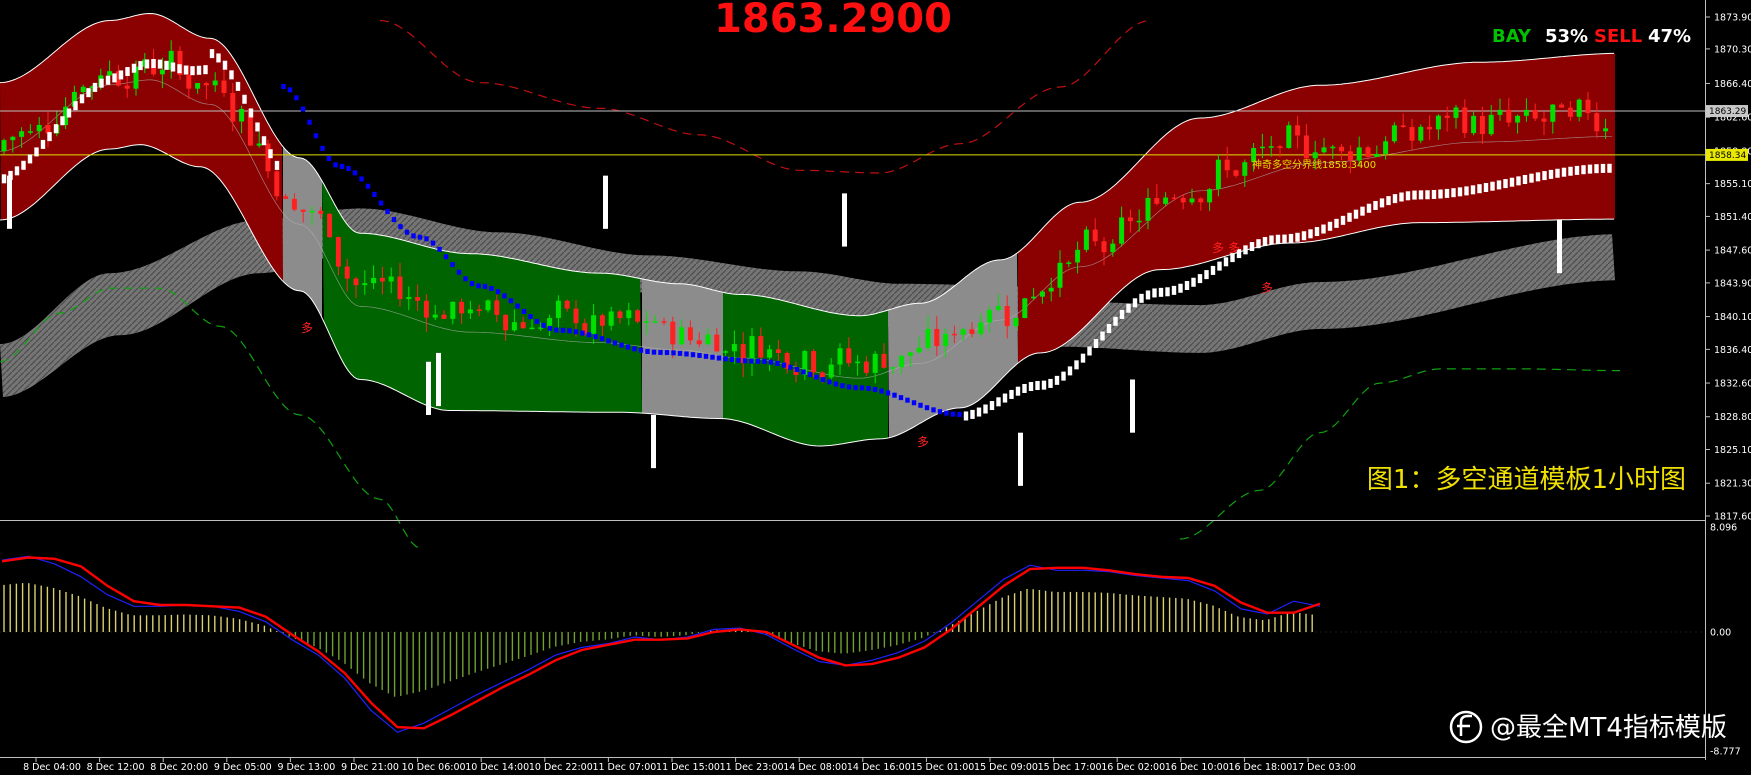 The height and width of the screenshot is (775, 1751). What do you see at coordinates (1512, 36) in the screenshot?
I see `bay-label: BAY` at bounding box center [1512, 36].